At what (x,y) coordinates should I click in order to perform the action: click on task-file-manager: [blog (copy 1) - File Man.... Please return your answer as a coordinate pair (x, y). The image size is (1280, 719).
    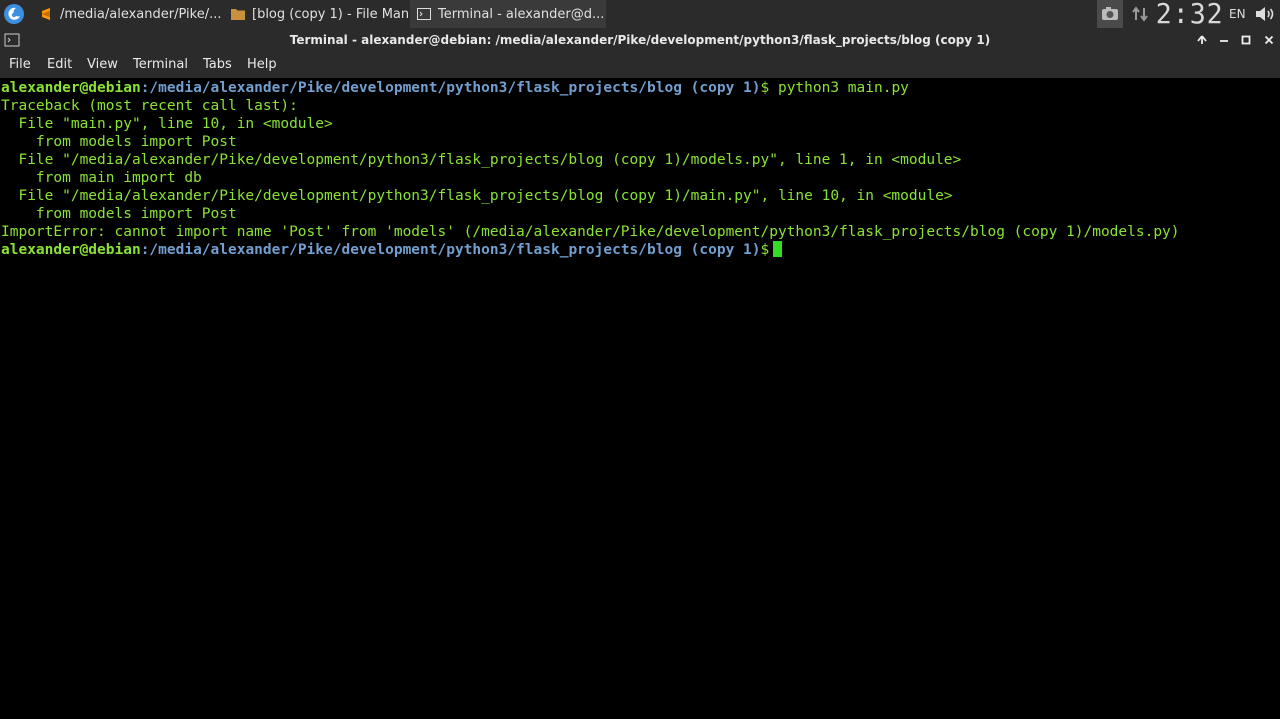
    Looking at the image, I should click on (322, 14).